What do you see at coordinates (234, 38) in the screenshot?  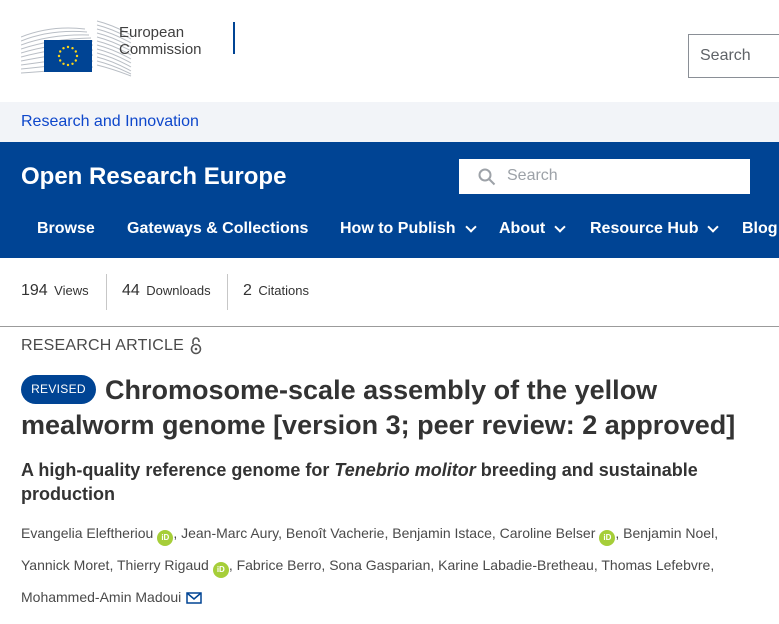 I see `logo-divider` at bounding box center [234, 38].